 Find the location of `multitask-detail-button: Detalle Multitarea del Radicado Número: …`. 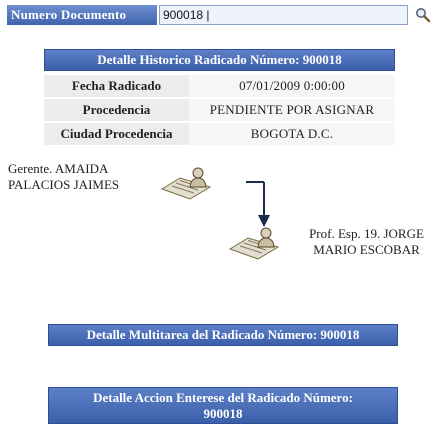

multitask-detail-button: Detalle Multitarea del Radicado Número: … is located at coordinates (223, 335).